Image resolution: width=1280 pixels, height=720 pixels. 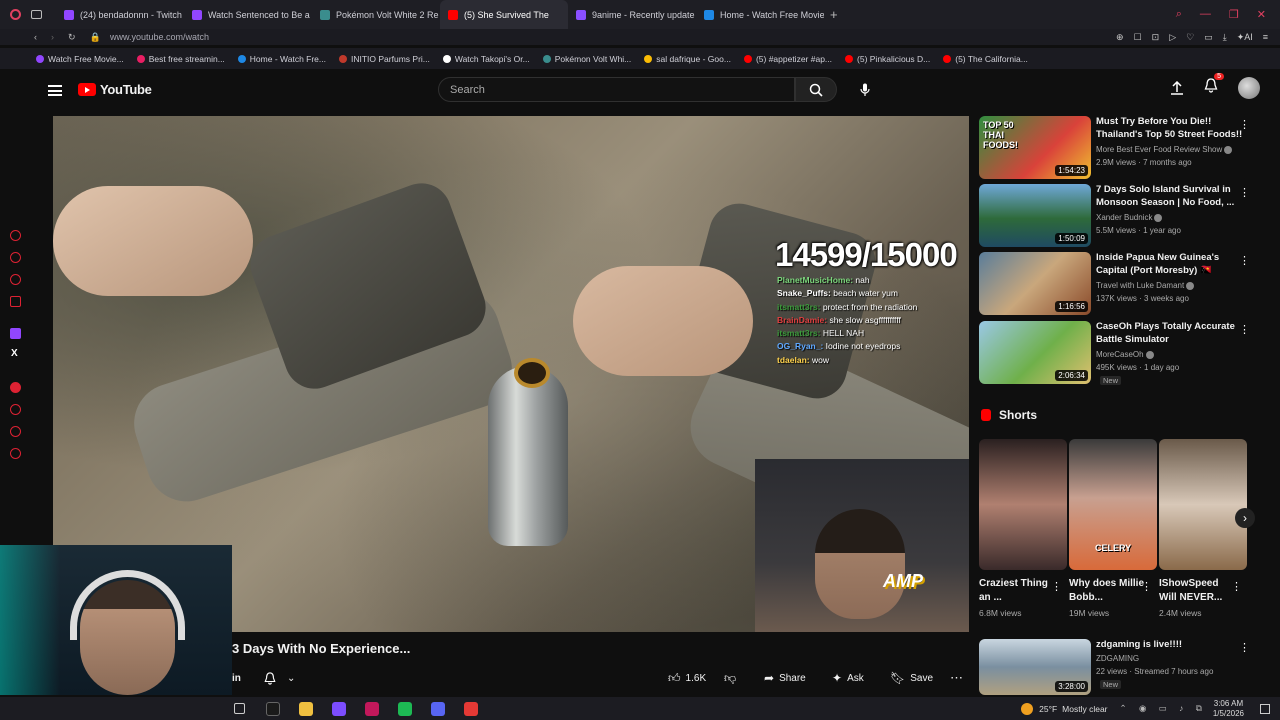 What do you see at coordinates (159, 37) in the screenshot?
I see `url-field: www.youtube.com/watch` at bounding box center [159, 37].